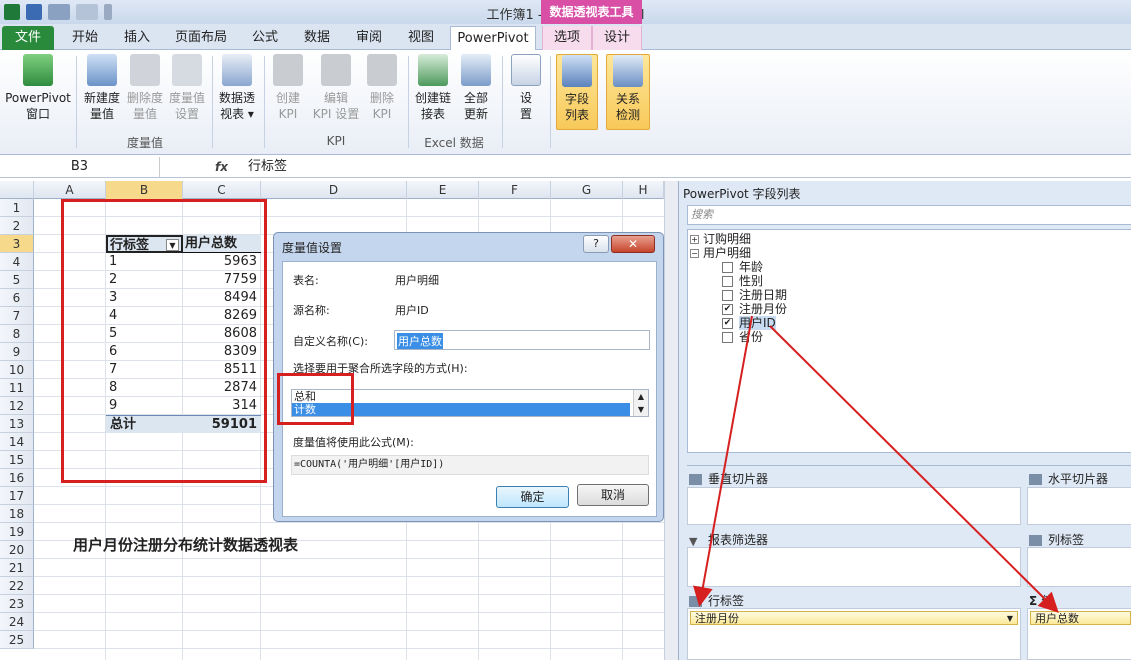 The height and width of the screenshot is (660, 1131). I want to click on arrow-to-values, so click(914, 469).